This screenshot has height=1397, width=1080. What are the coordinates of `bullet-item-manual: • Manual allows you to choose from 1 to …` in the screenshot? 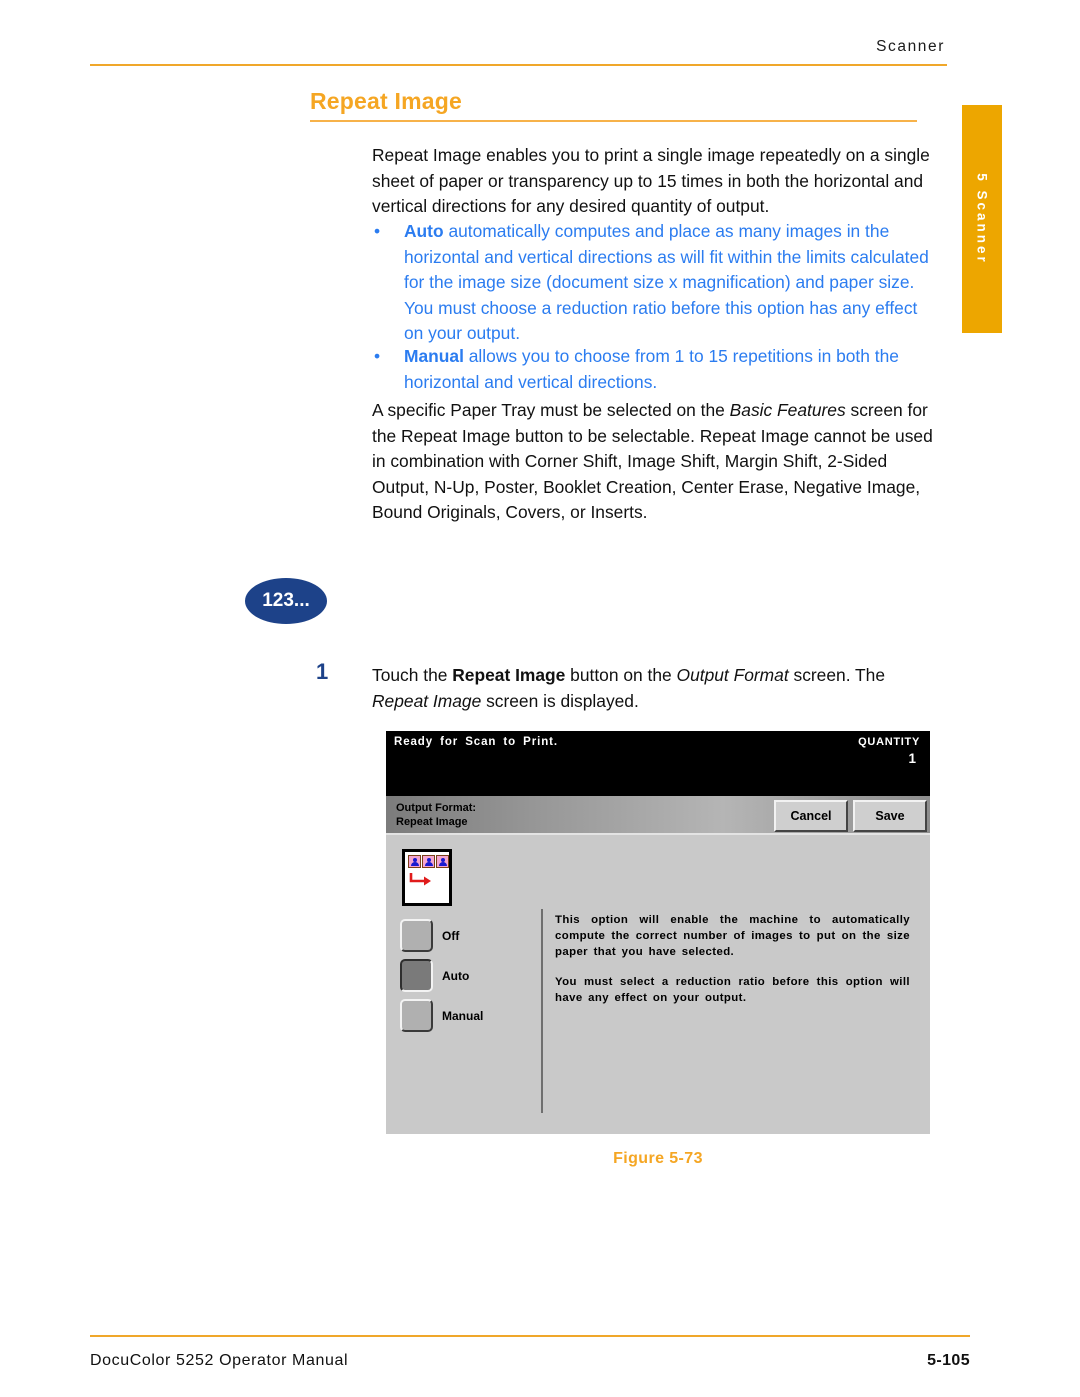 It's located at (655, 369).